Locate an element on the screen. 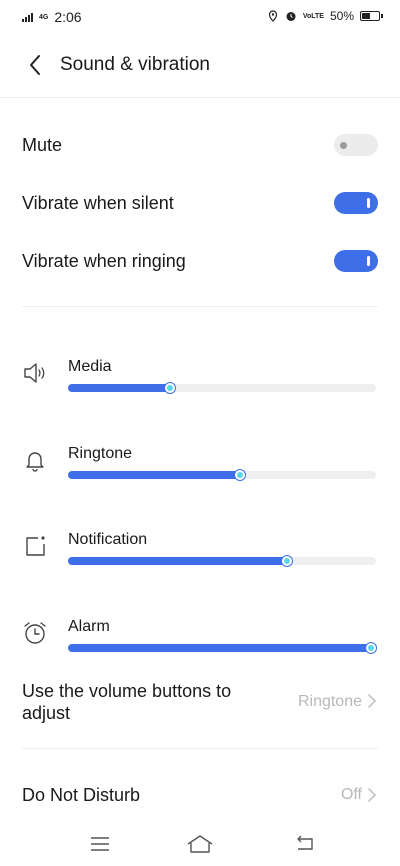 This screenshot has height=866, width=400. vibrate-silent-toggle is located at coordinates (356, 203).